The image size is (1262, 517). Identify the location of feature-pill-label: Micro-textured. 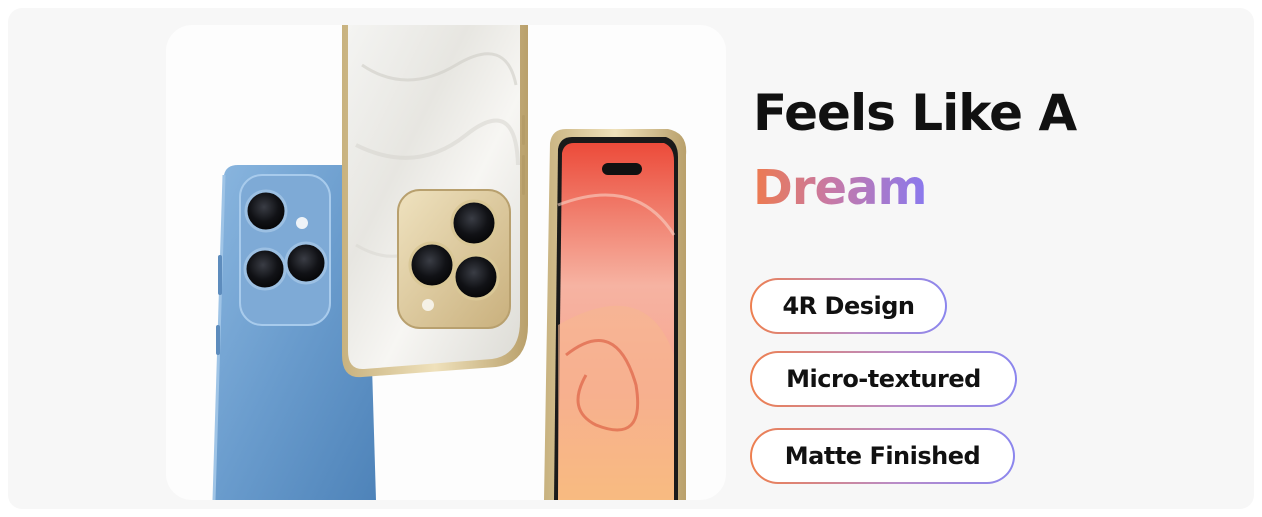
(883, 379).